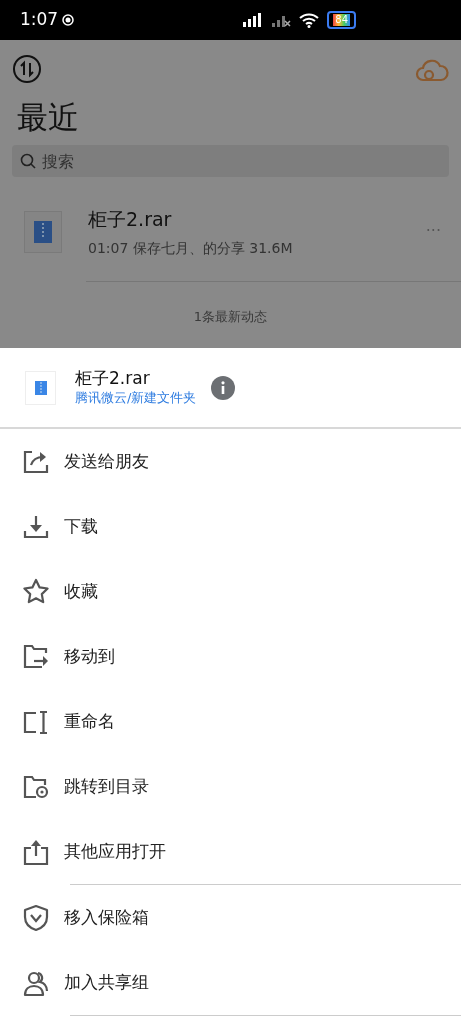 This screenshot has width=461, height=1024. Describe the element at coordinates (309, 20) in the screenshot. I see `wifi-icon` at that location.